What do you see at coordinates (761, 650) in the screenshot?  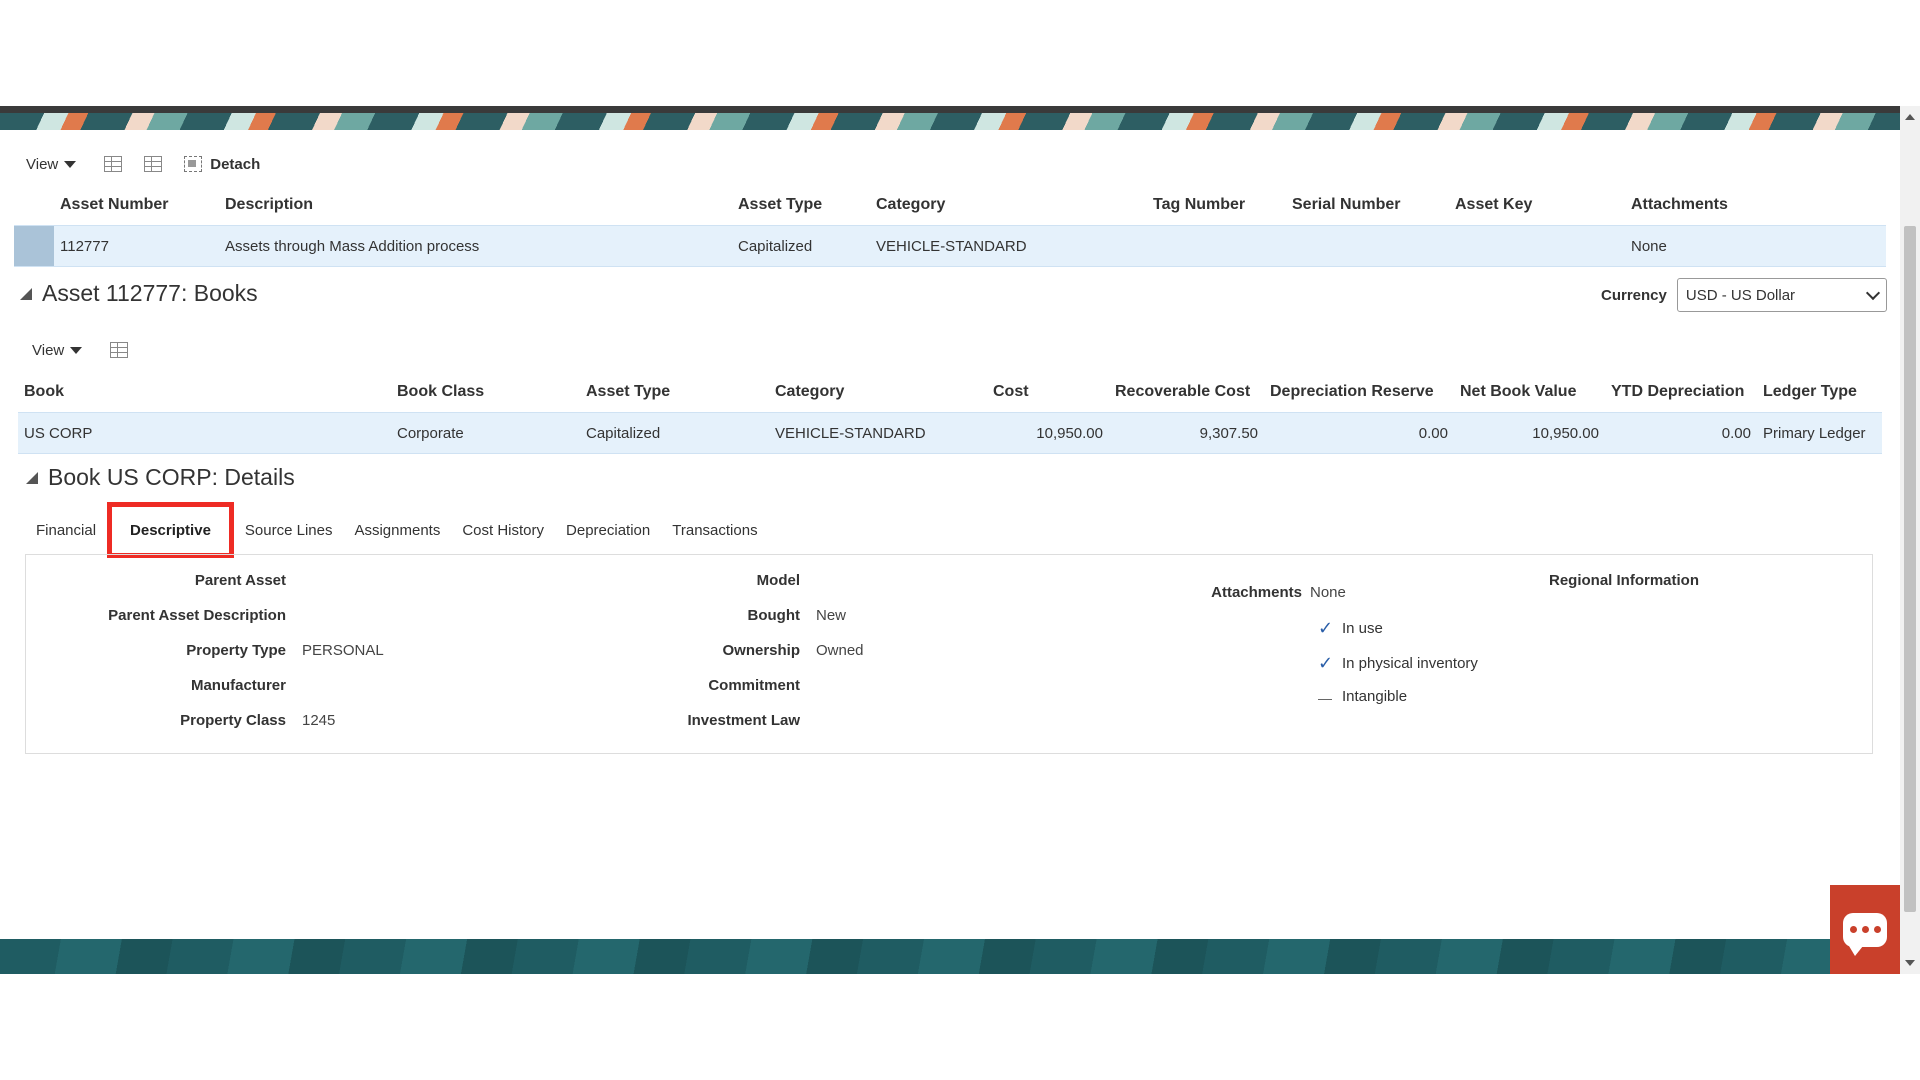 I see `field-label: Ownership` at bounding box center [761, 650].